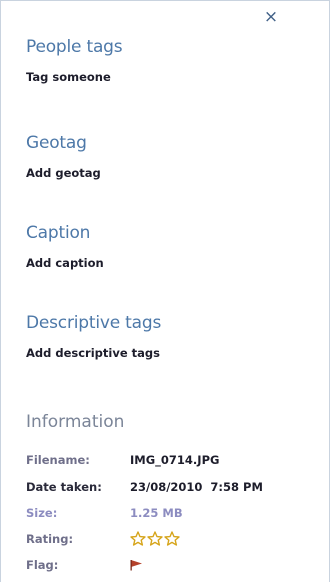 This screenshot has height=582, width=330. Describe the element at coordinates (175, 460) in the screenshot. I see `filename-value: IMG_0714.JPG` at that location.